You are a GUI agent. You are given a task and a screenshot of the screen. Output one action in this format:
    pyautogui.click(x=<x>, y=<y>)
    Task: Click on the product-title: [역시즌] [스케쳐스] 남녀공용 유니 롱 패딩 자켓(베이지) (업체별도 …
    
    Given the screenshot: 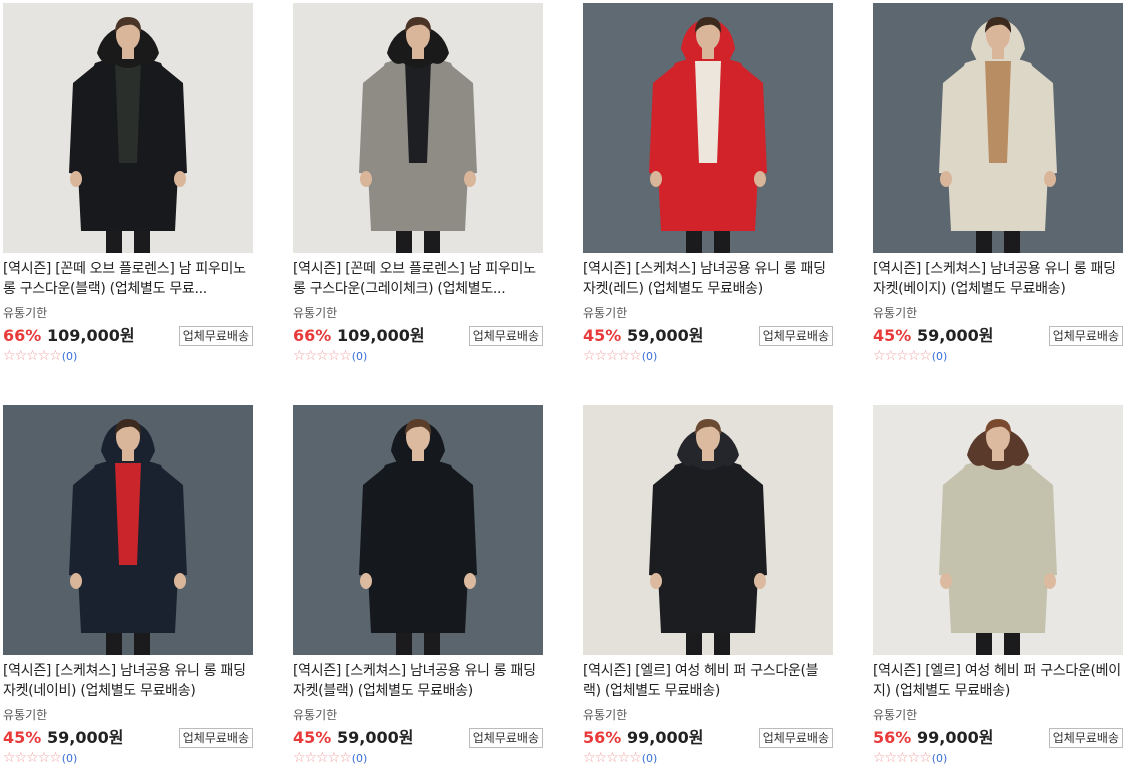 What is the action you would take?
    pyautogui.click(x=998, y=279)
    